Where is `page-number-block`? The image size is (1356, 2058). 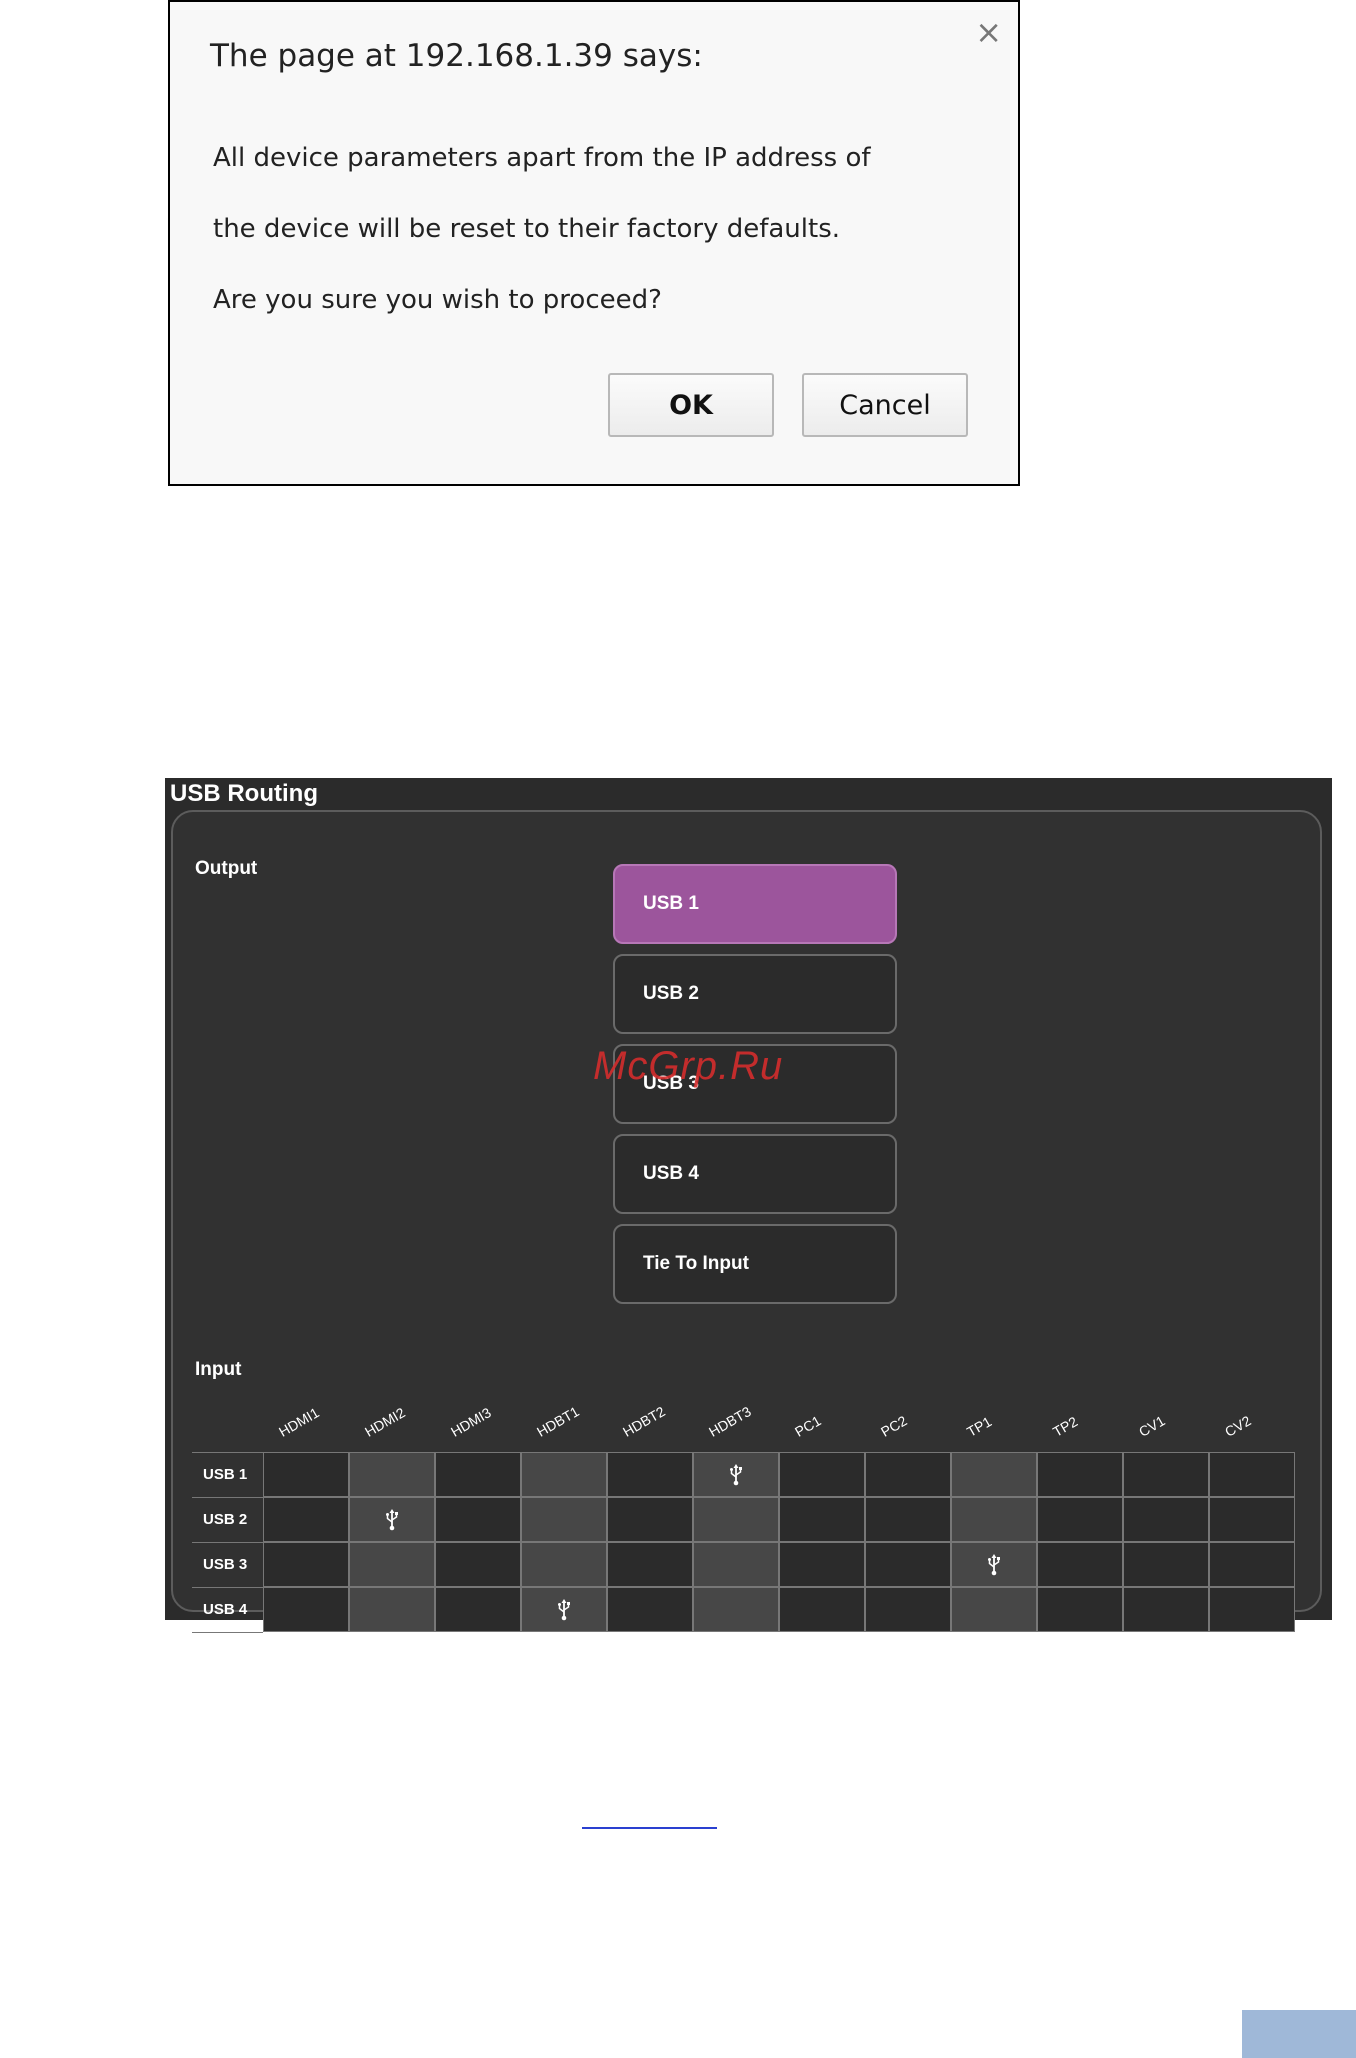
page-number-block is located at coordinates (1299, 2034).